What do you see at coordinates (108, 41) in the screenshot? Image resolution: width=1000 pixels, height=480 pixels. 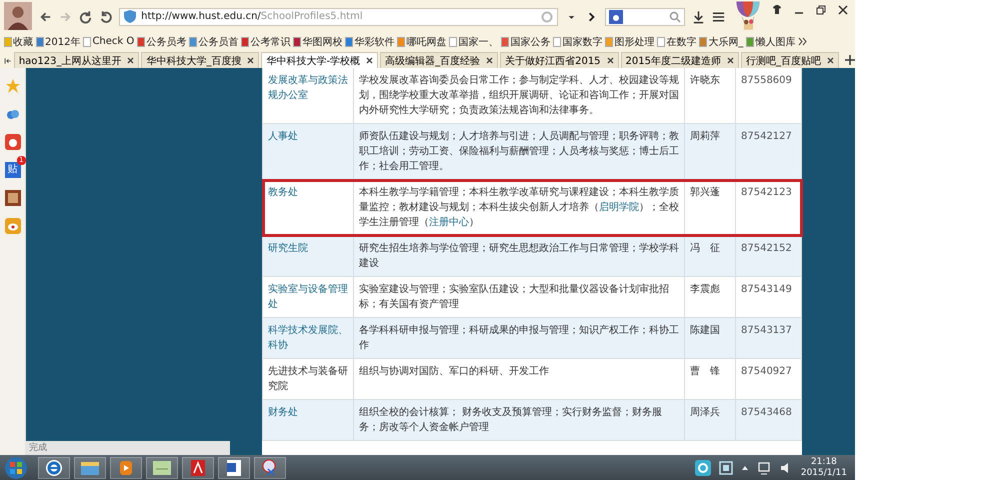 I see `bookmark: Check O` at bounding box center [108, 41].